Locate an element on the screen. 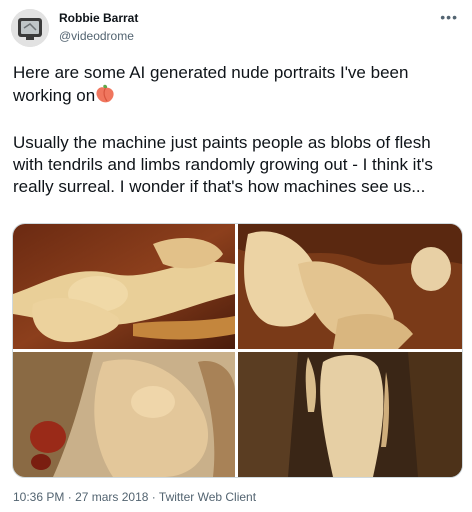 The height and width of the screenshot is (512, 472). peach-emoji-icon is located at coordinates (105, 97).